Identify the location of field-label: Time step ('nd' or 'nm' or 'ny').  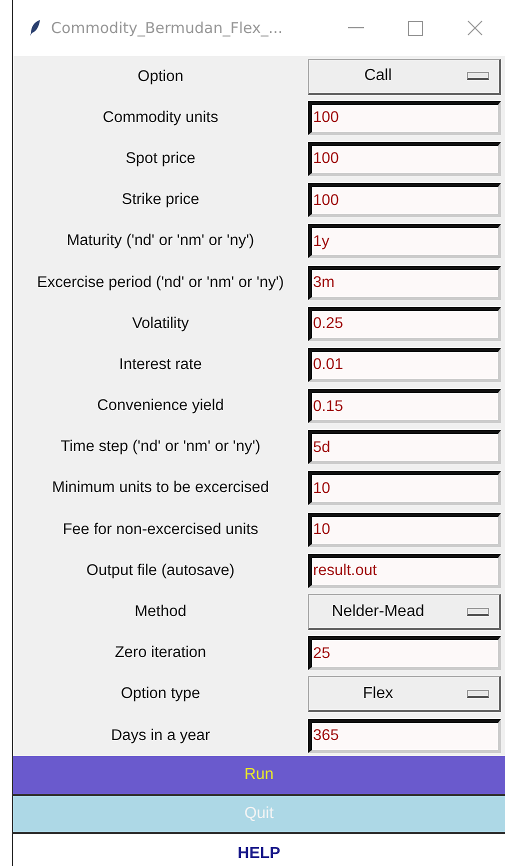
(161, 447).